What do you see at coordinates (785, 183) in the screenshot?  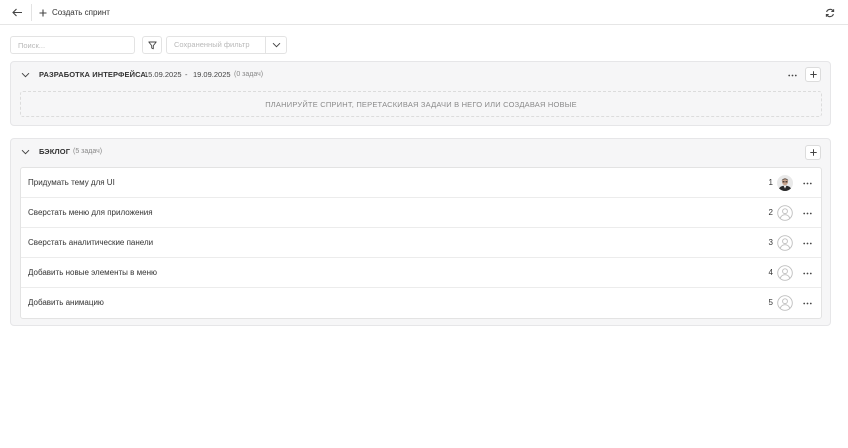 I see `user-avatar` at bounding box center [785, 183].